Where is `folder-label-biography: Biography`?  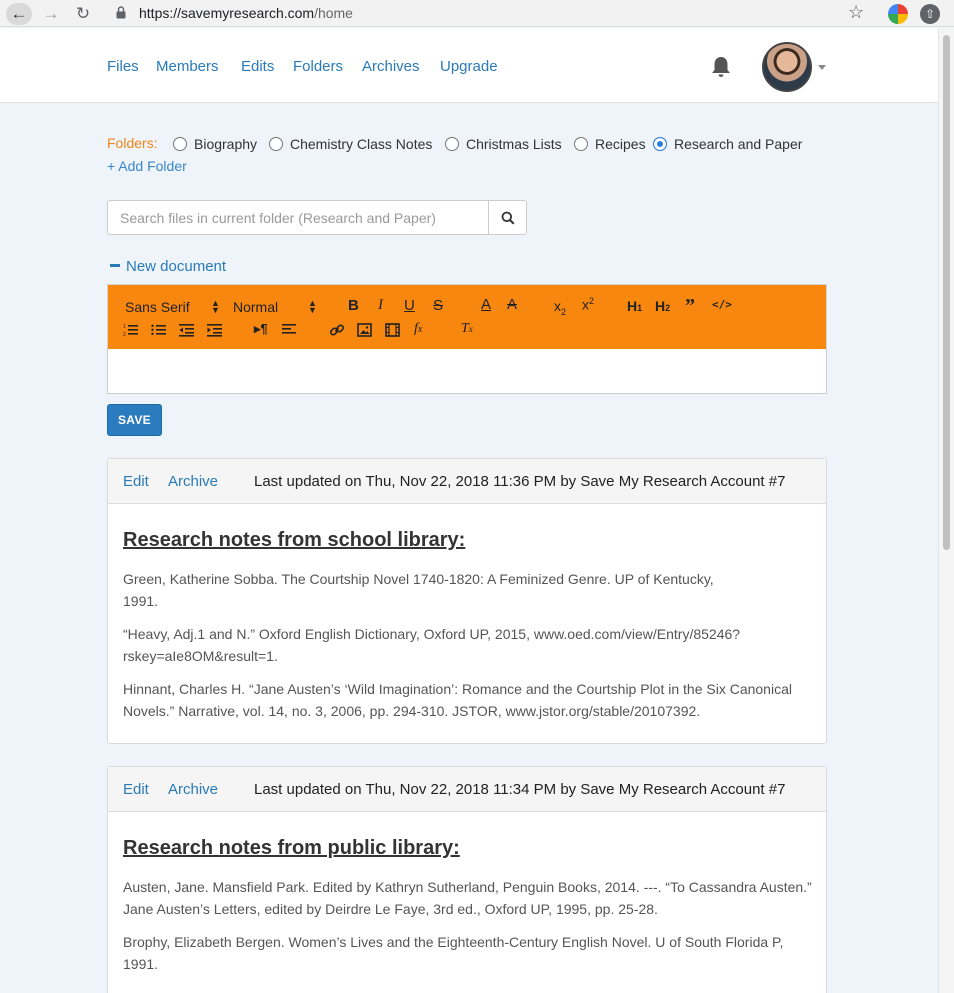 folder-label-biography: Biography is located at coordinates (225, 144).